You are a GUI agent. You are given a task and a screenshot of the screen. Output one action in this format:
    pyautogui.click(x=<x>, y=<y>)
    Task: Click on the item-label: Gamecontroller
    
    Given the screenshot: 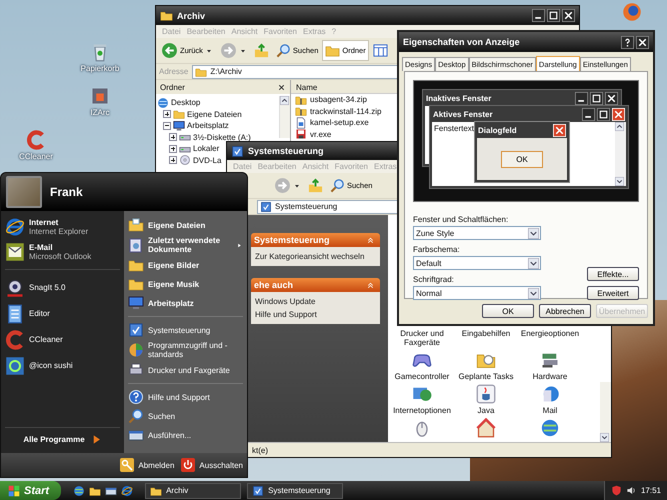 What is the action you would take?
    pyautogui.click(x=422, y=376)
    